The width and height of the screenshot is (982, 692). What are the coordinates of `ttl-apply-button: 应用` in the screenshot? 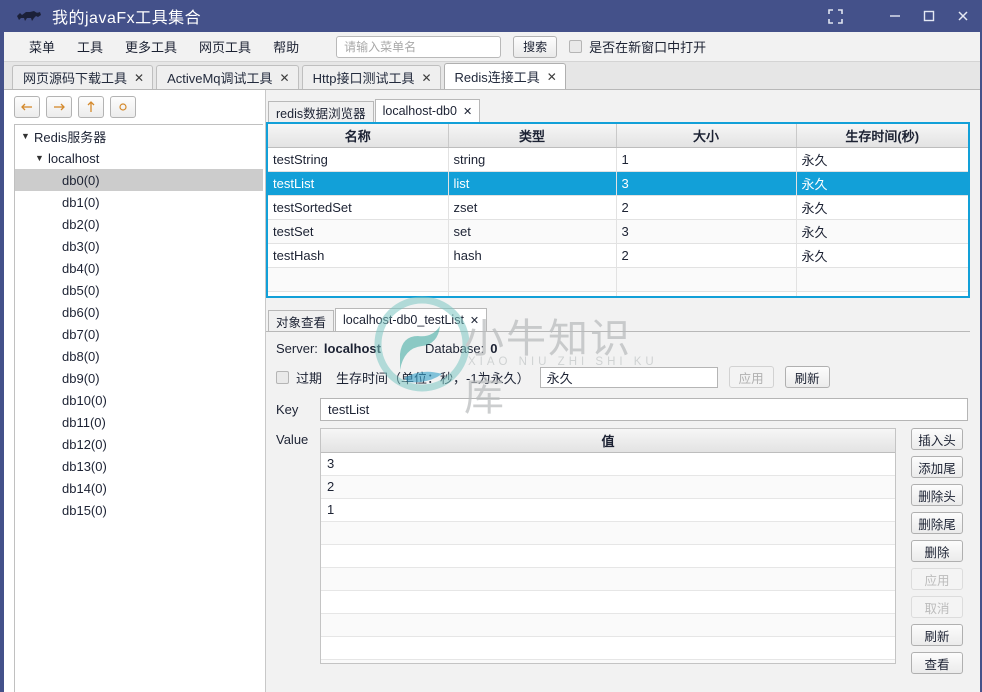 It's located at (751, 377).